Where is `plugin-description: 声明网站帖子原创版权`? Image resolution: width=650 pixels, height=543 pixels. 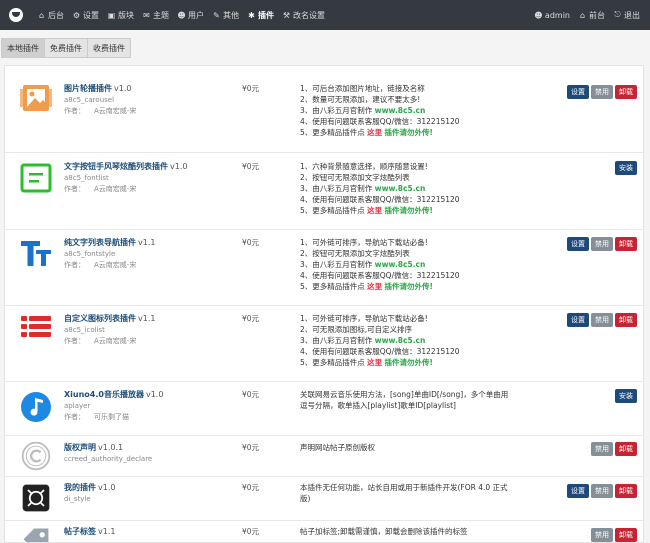 plugin-description: 声明网站帖子原创版权 is located at coordinates (337, 447).